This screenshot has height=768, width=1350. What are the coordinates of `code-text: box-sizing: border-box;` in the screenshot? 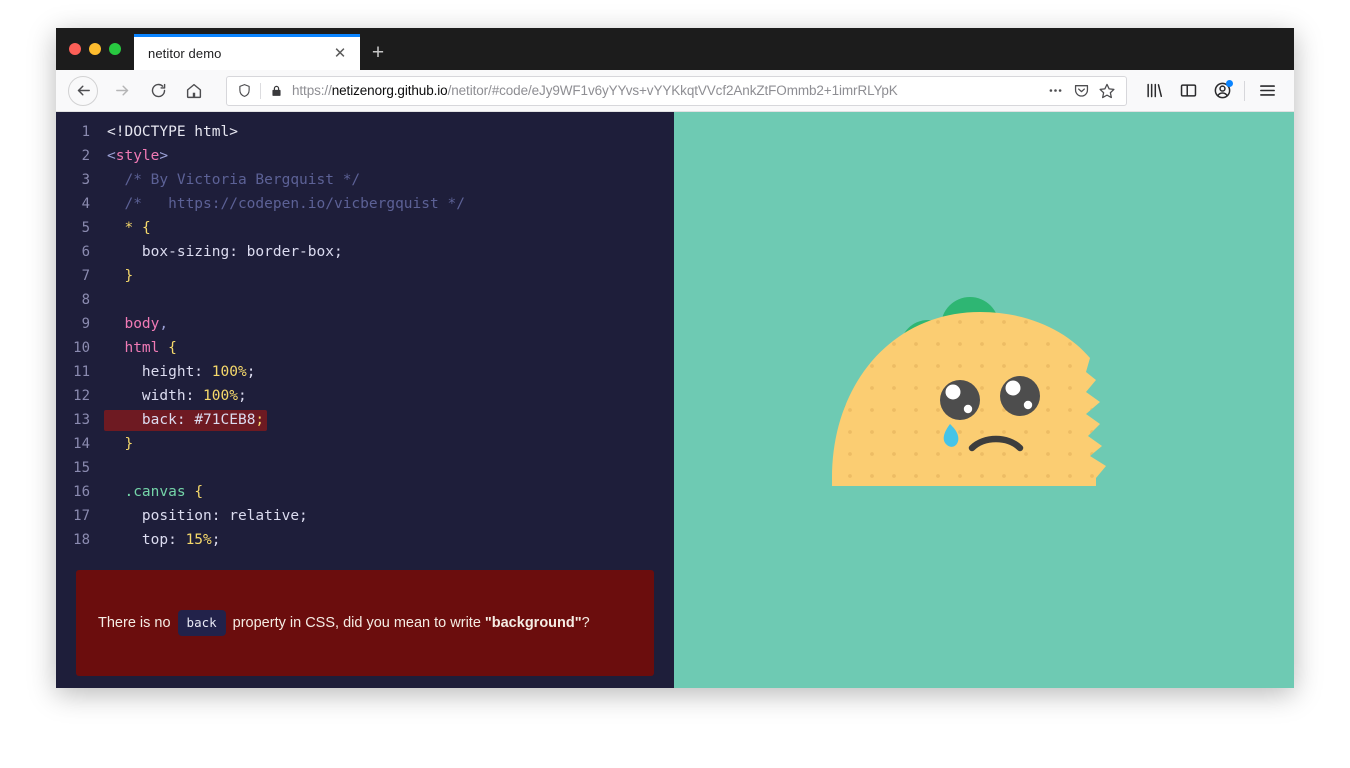 It's located at (387, 252).